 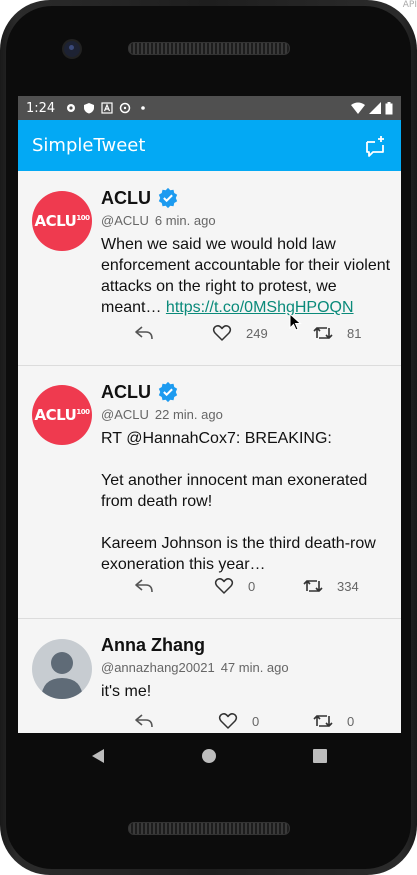 What do you see at coordinates (254, 667) in the screenshot?
I see `tweet-time: 47 min. ago` at bounding box center [254, 667].